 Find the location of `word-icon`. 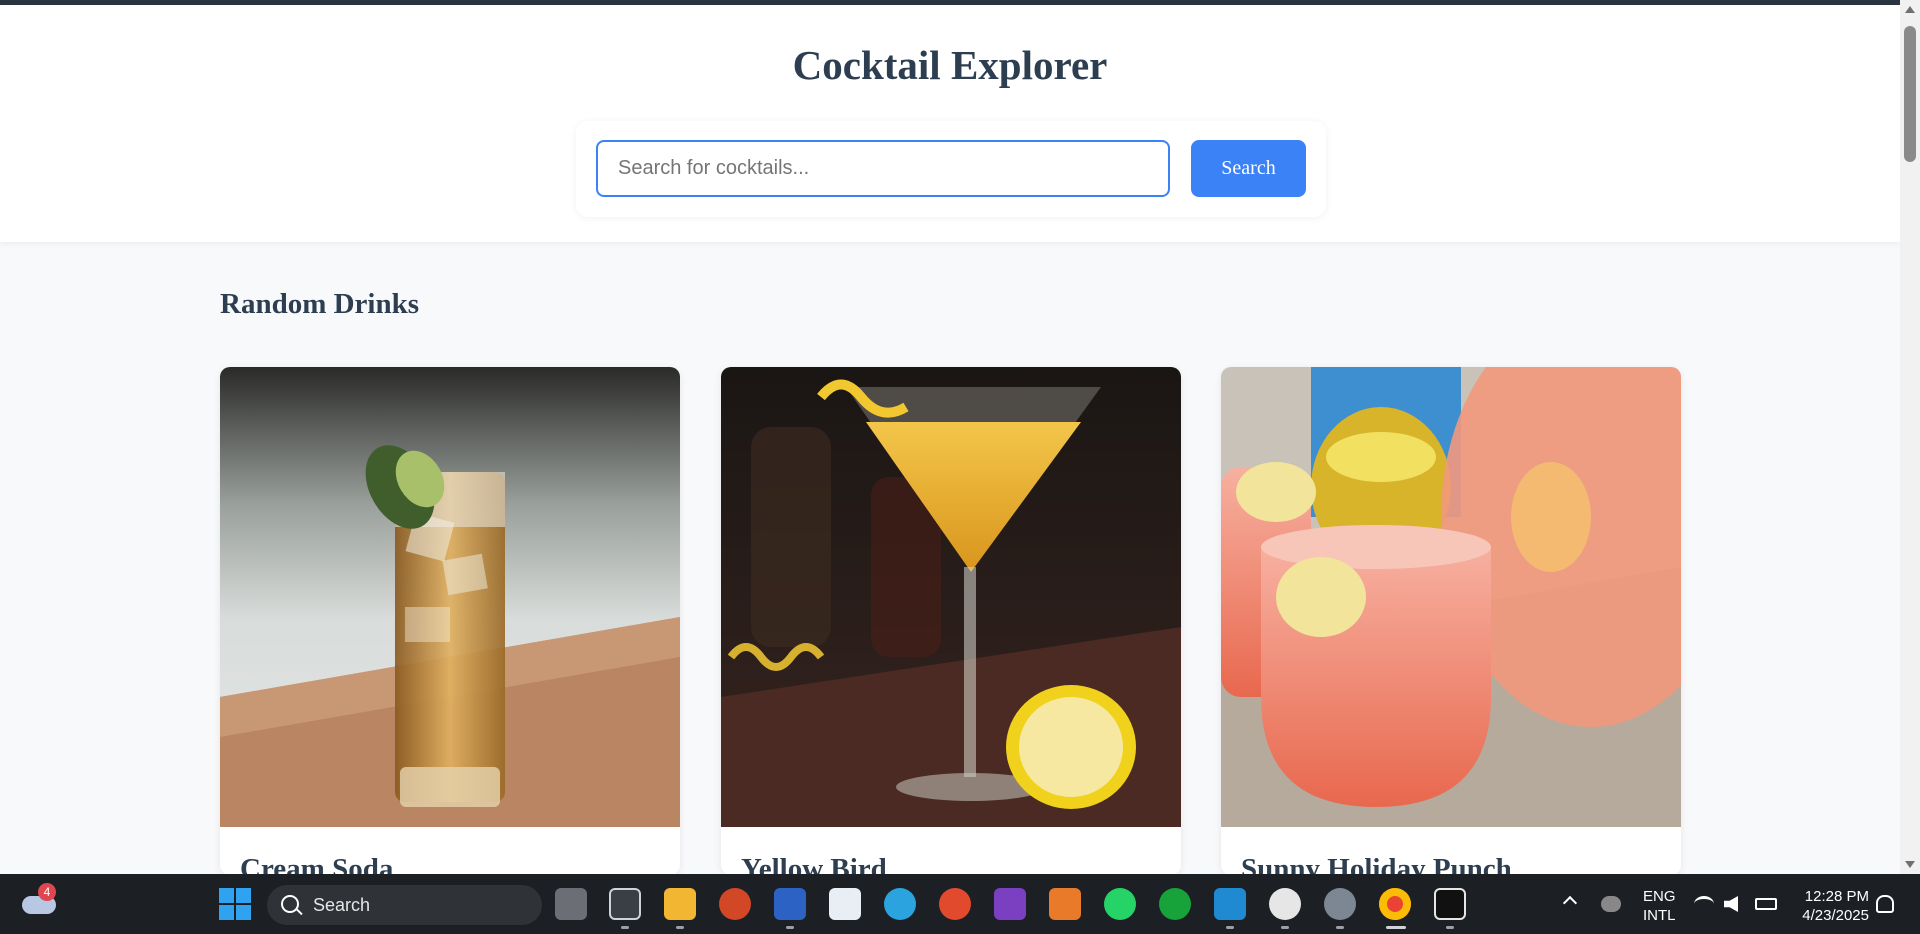

word-icon is located at coordinates (790, 904).